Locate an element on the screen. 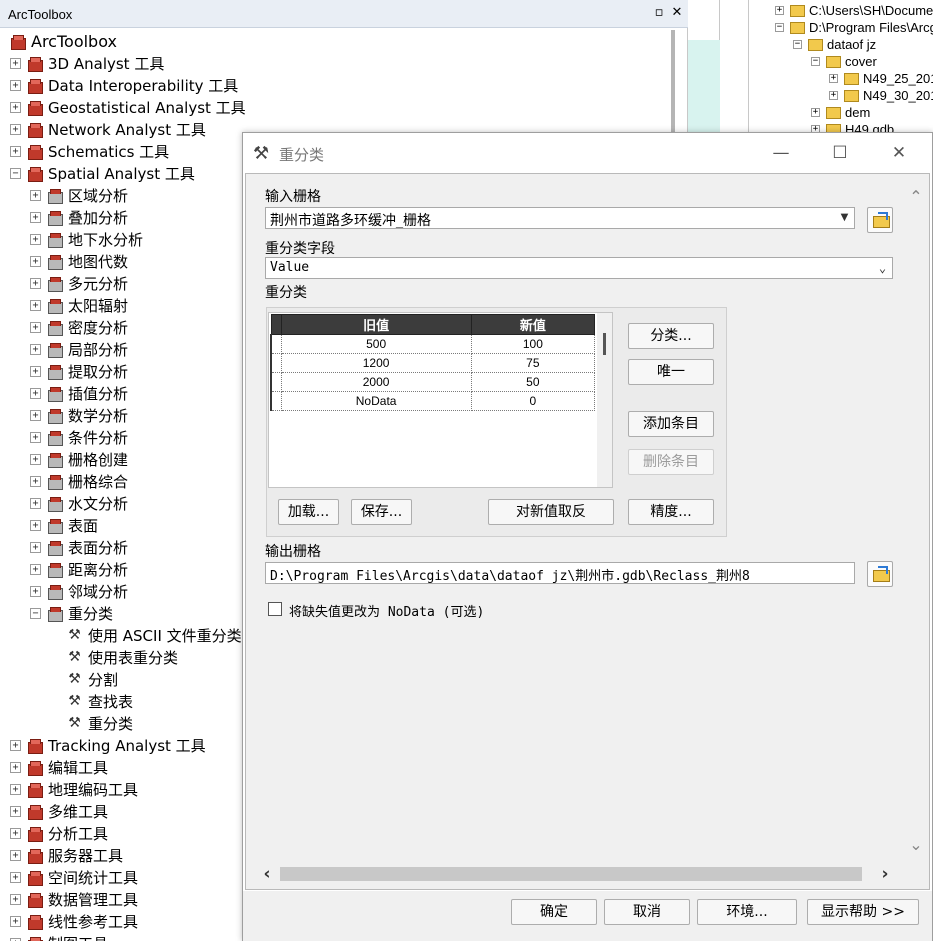 The width and height of the screenshot is (933, 941). toolset-item: + 栅格创建 is located at coordinates (79, 459).